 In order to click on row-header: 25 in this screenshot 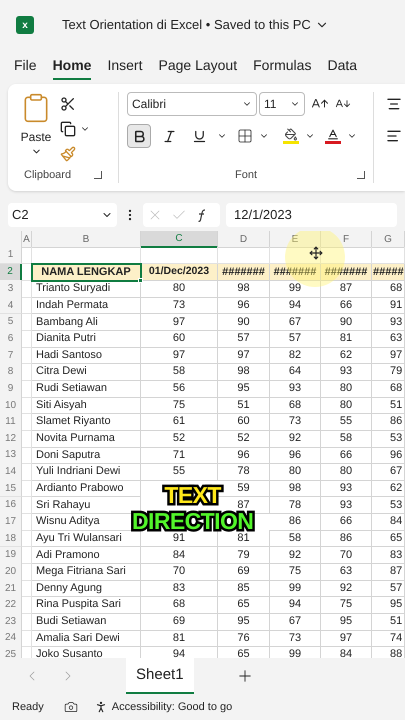, I will do `click(11, 652)`.